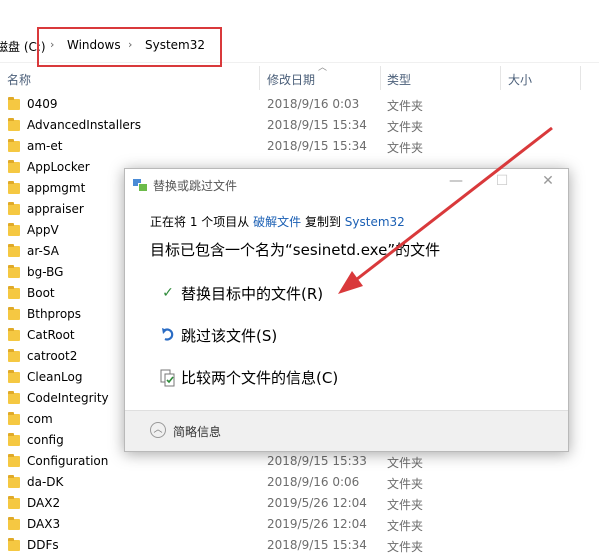 Image resolution: width=599 pixels, height=556 pixels. Describe the element at coordinates (445, 210) in the screenshot. I see `annotation-arrow` at that location.